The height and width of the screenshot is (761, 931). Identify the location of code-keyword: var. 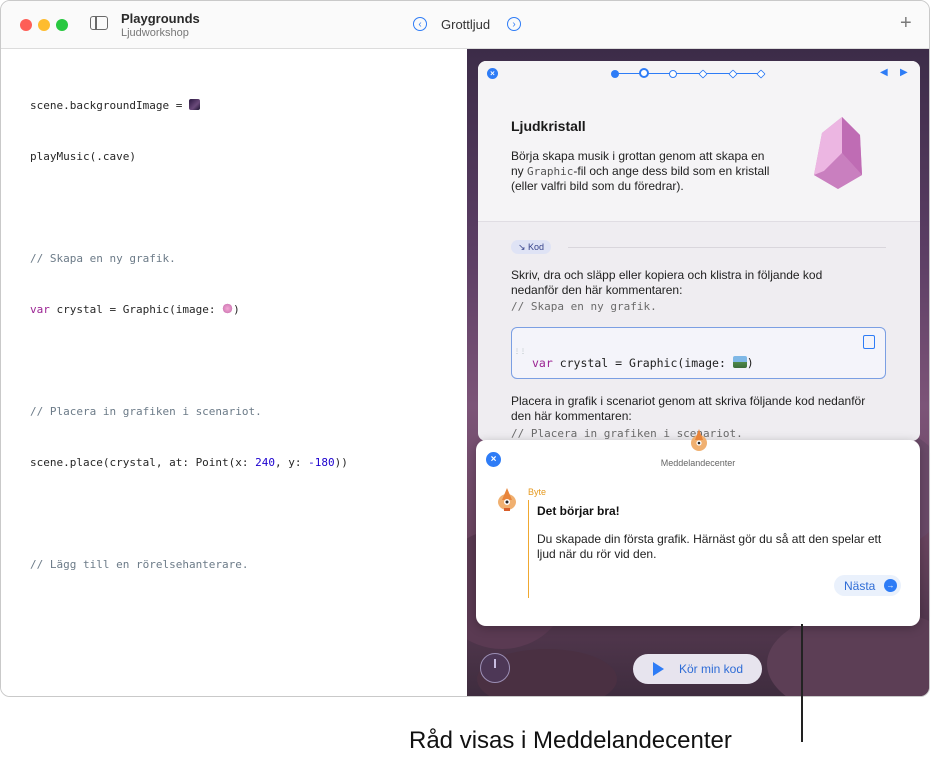
(40, 309).